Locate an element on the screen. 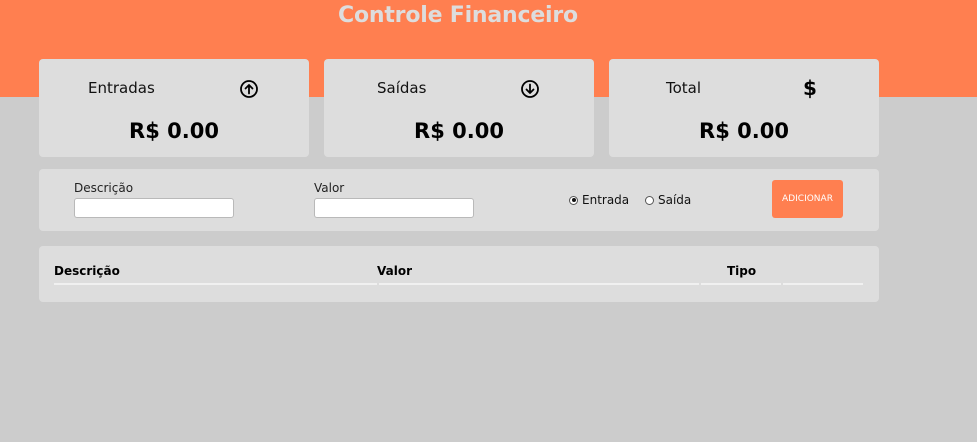  description-label: Descrição is located at coordinates (104, 188).